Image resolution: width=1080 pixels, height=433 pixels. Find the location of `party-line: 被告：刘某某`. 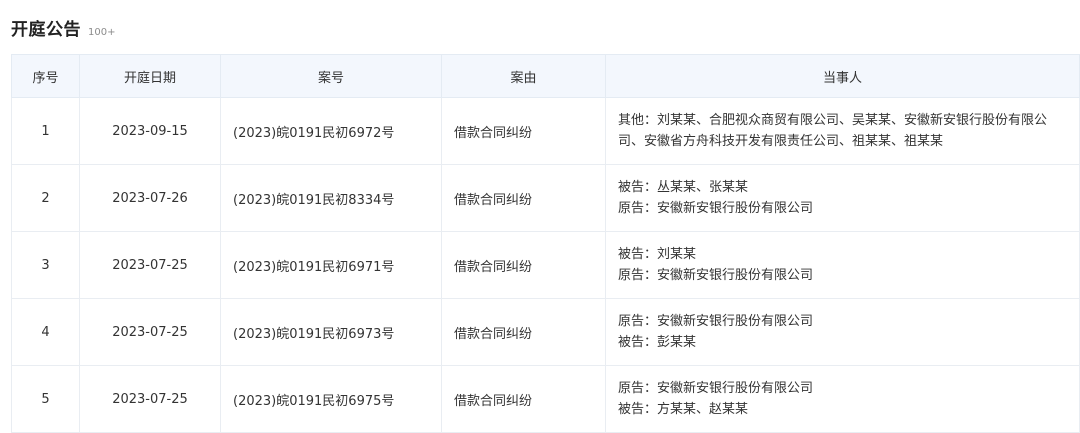

party-line: 被告：刘某某 is located at coordinates (841, 254).